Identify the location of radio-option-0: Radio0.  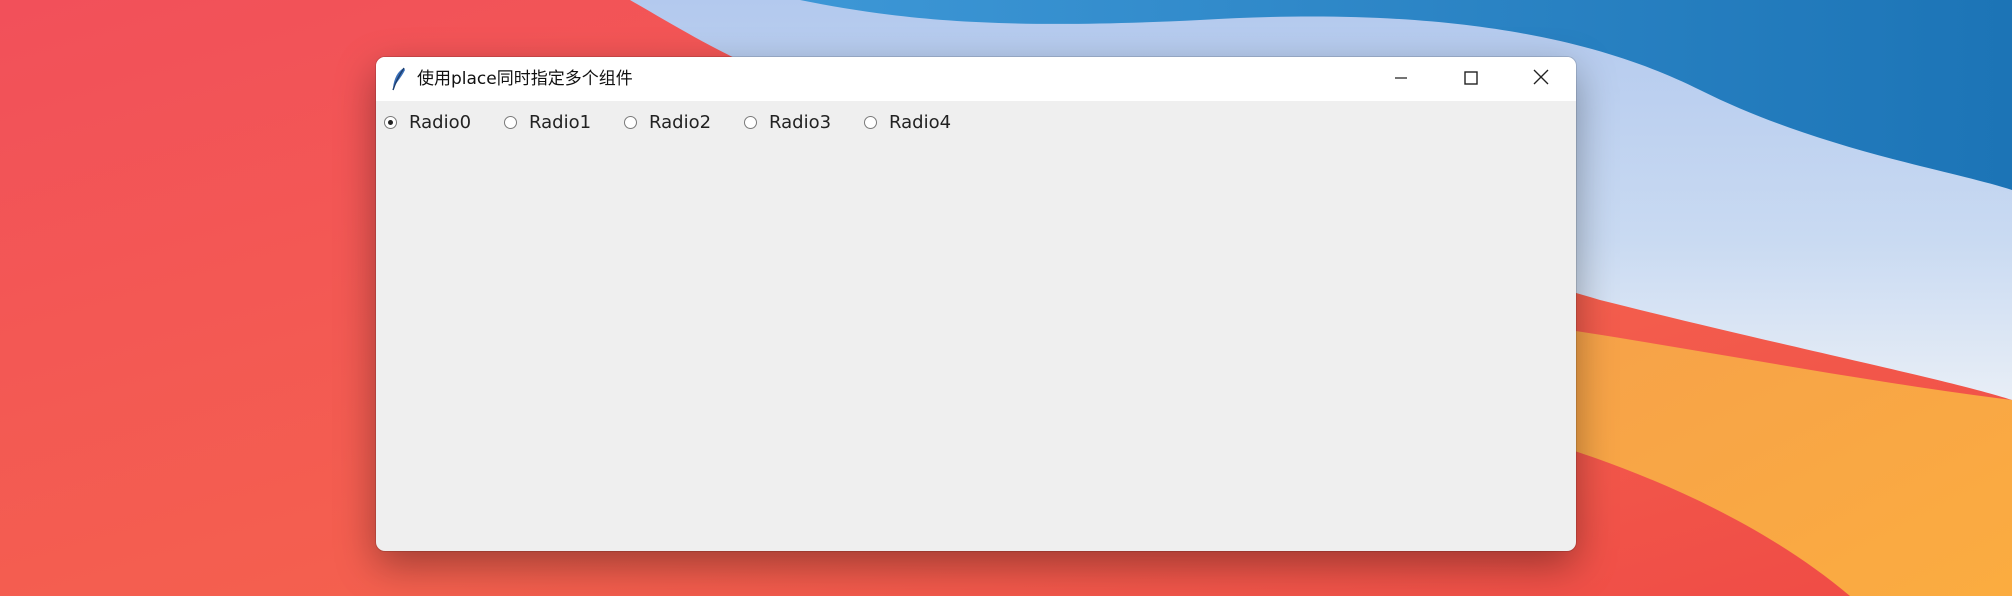
(427, 122).